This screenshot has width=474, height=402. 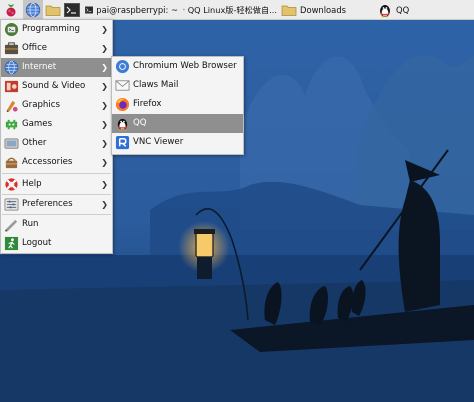 I want to click on terminal-launcher, so click(x=72, y=9).